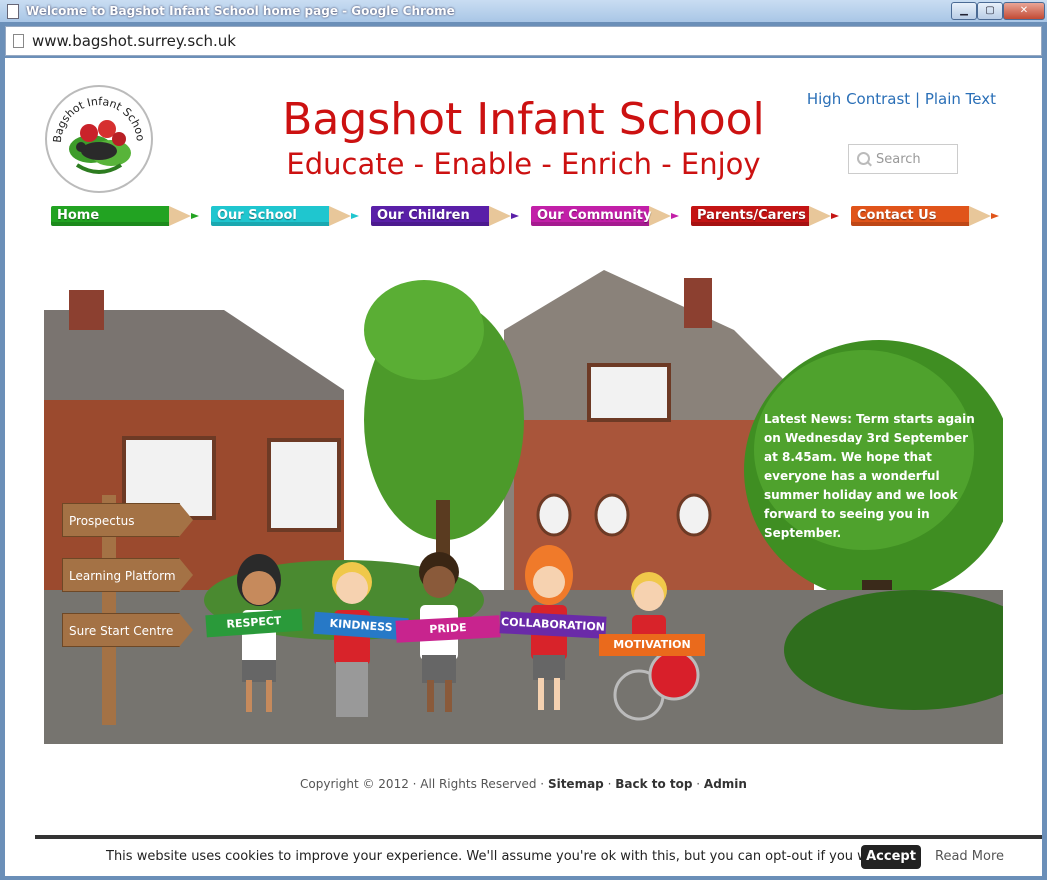 The image size is (1047, 880). Describe the element at coordinates (127, 575) in the screenshot. I see `learning-platform-sign: Learning Platform` at that location.